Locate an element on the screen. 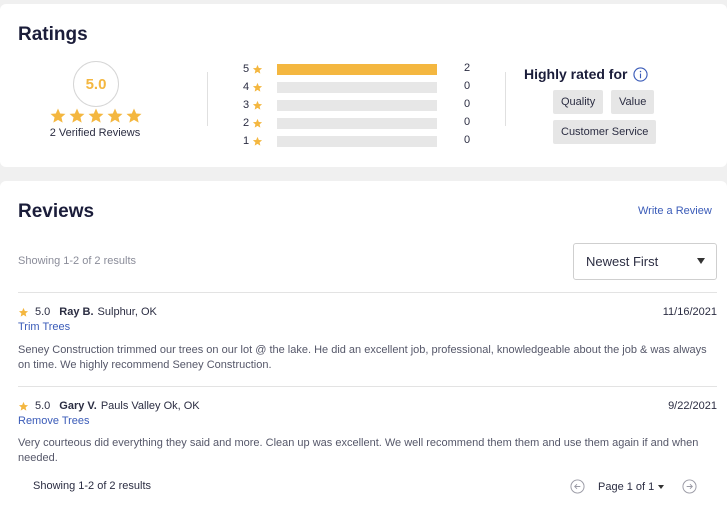 This screenshot has height=513, width=727. next-page-icon is located at coordinates (689, 486).